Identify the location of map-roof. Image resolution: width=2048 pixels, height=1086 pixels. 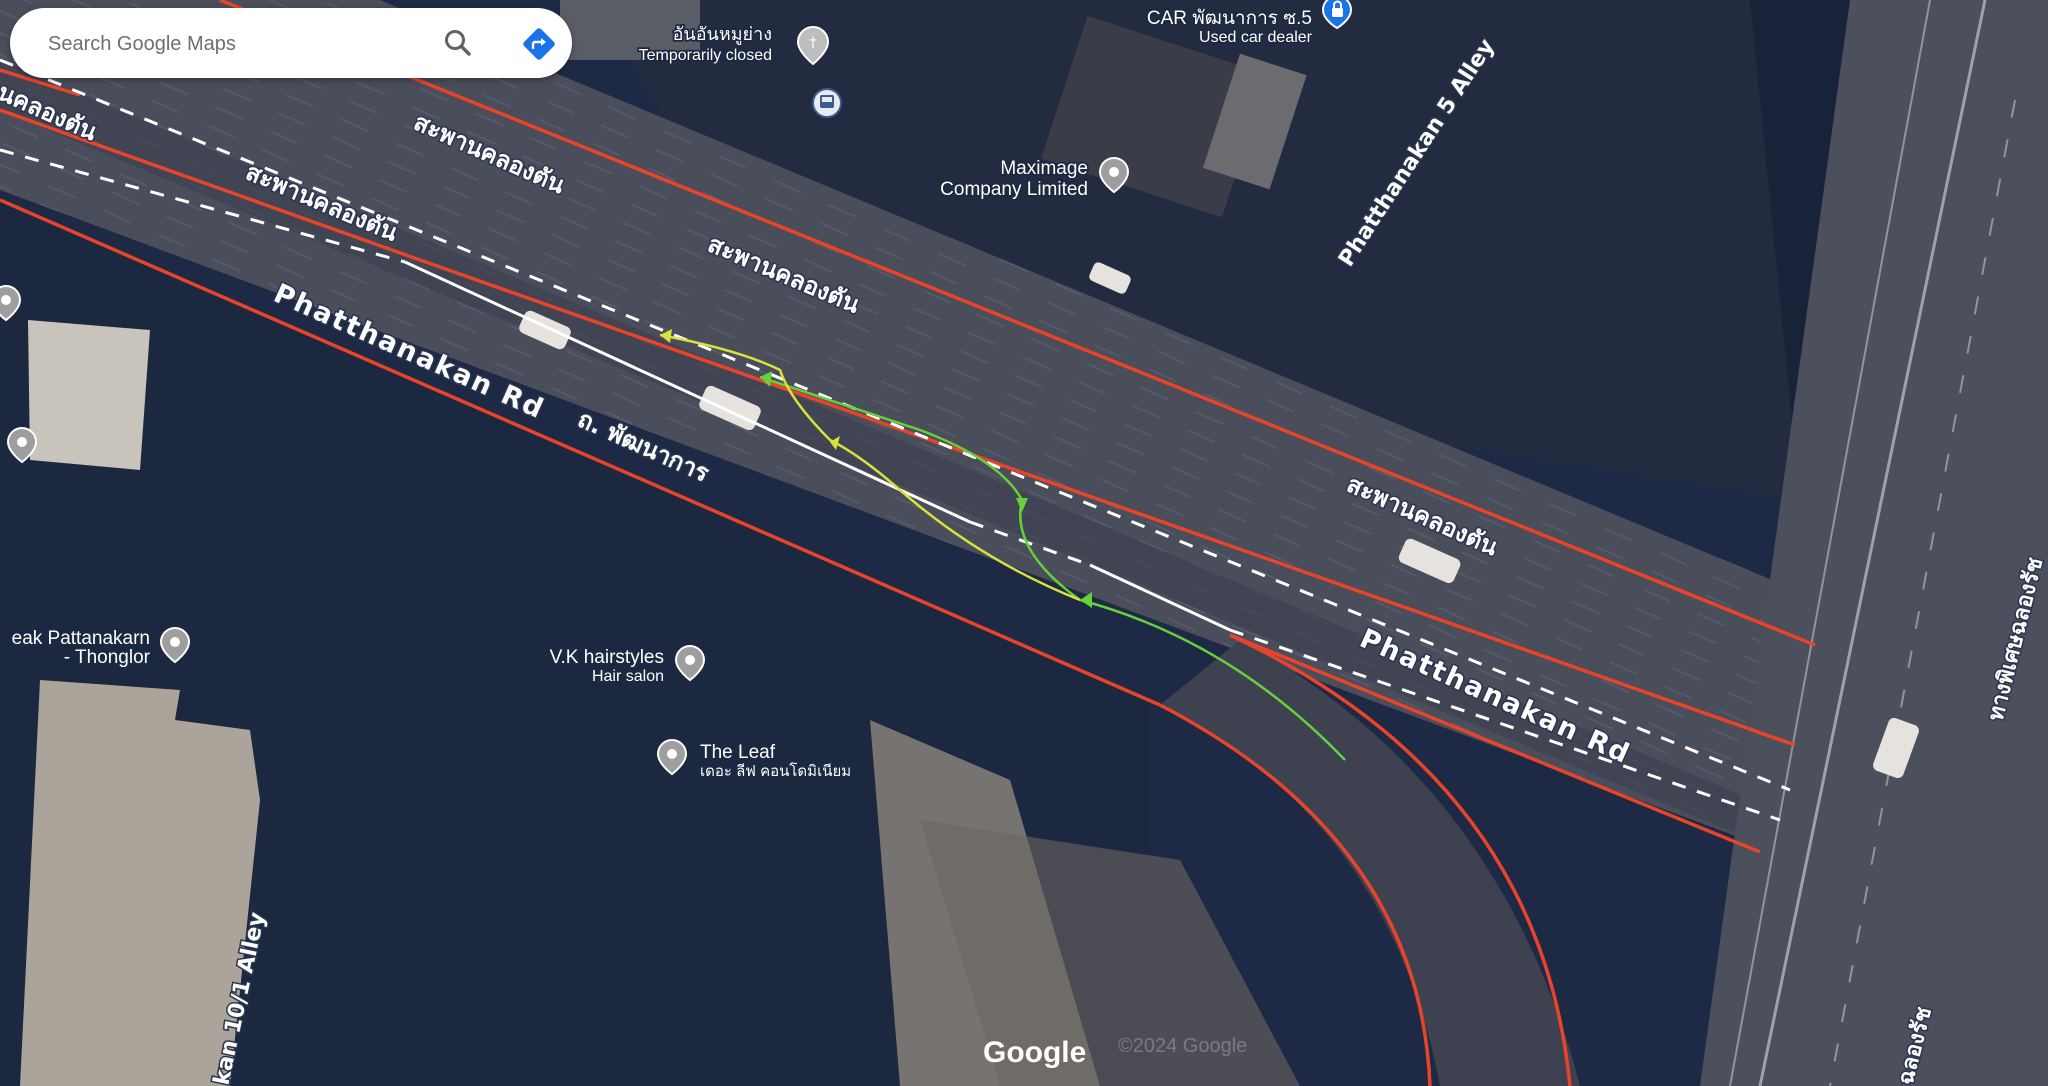
(89, 395).